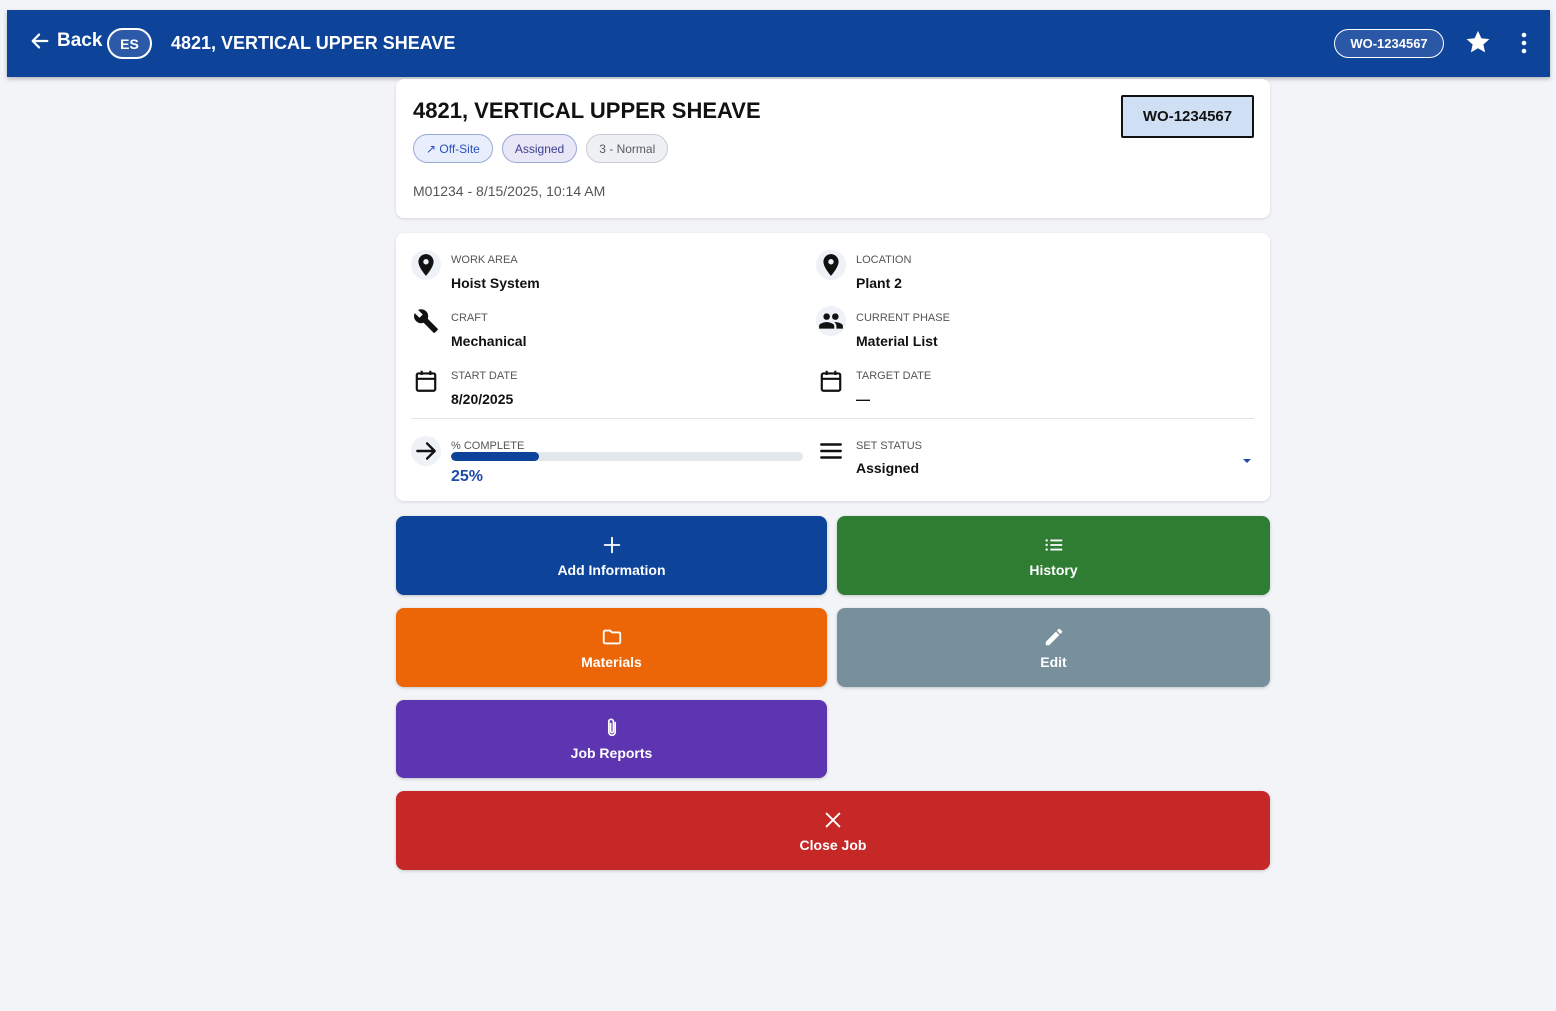 The width and height of the screenshot is (1556, 1011). I want to click on close-icon, so click(833, 819).